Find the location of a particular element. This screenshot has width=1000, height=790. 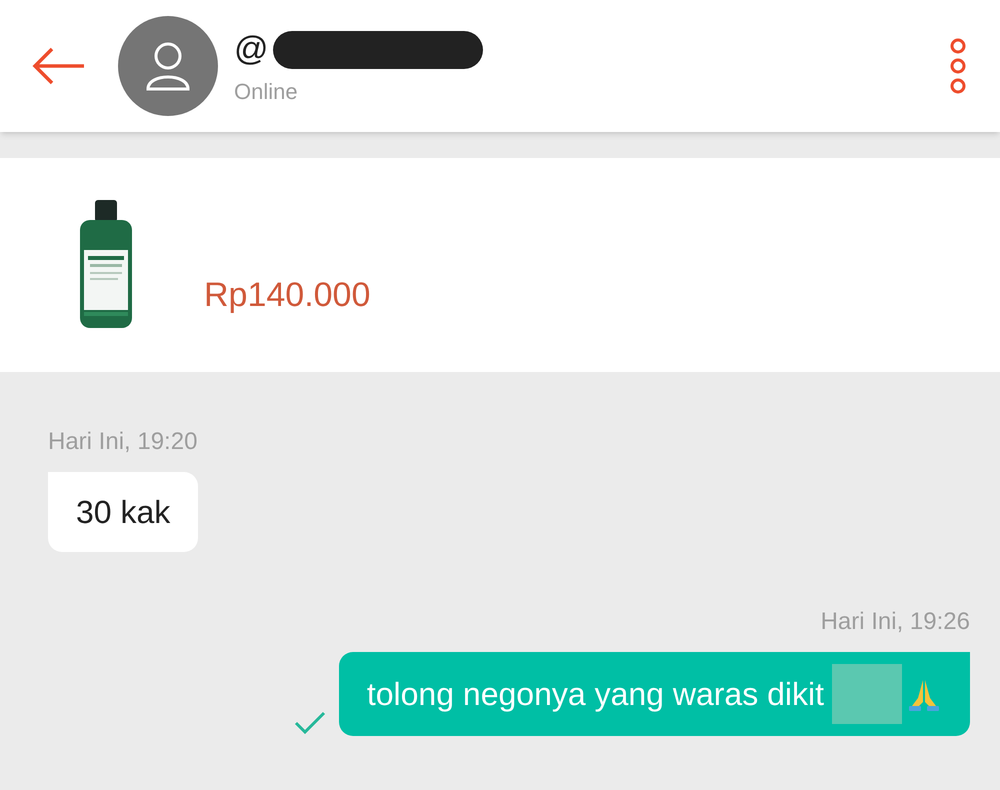

person-icon is located at coordinates (168, 66).